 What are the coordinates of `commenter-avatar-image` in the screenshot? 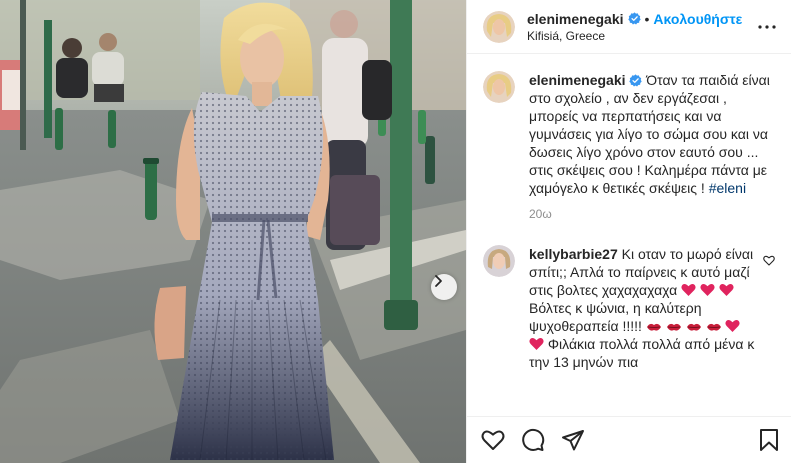 It's located at (499, 261).